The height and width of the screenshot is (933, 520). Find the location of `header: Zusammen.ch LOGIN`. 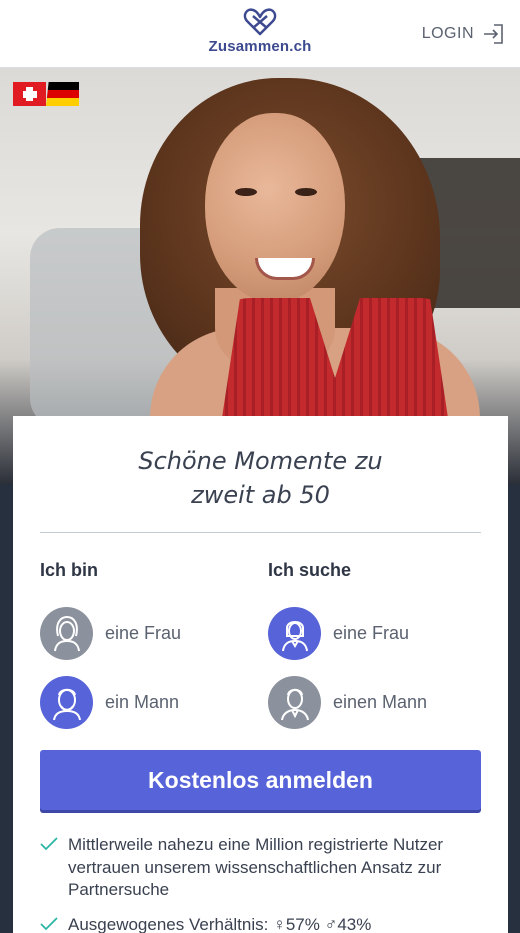

header: Zusammen.ch LOGIN is located at coordinates (260, 34).